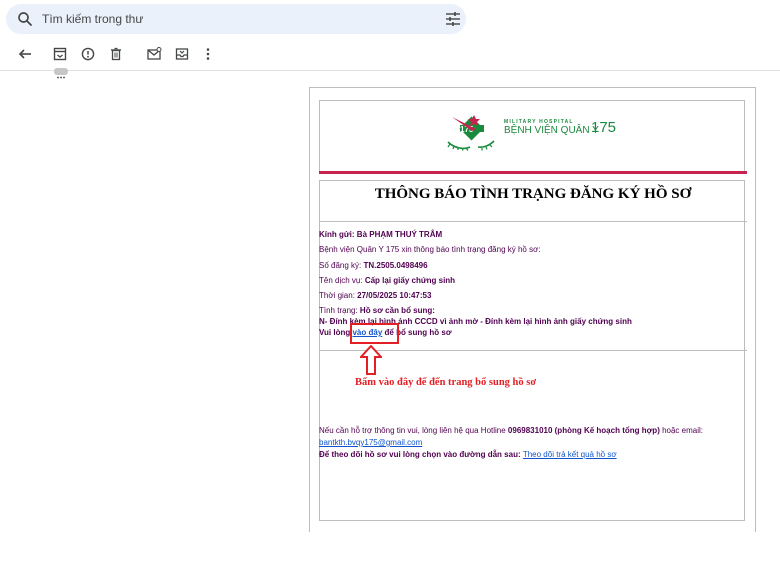  Describe the element at coordinates (397, 310) in the screenshot. I see `status-value: Hồ sơ cần bổ sung:` at that location.